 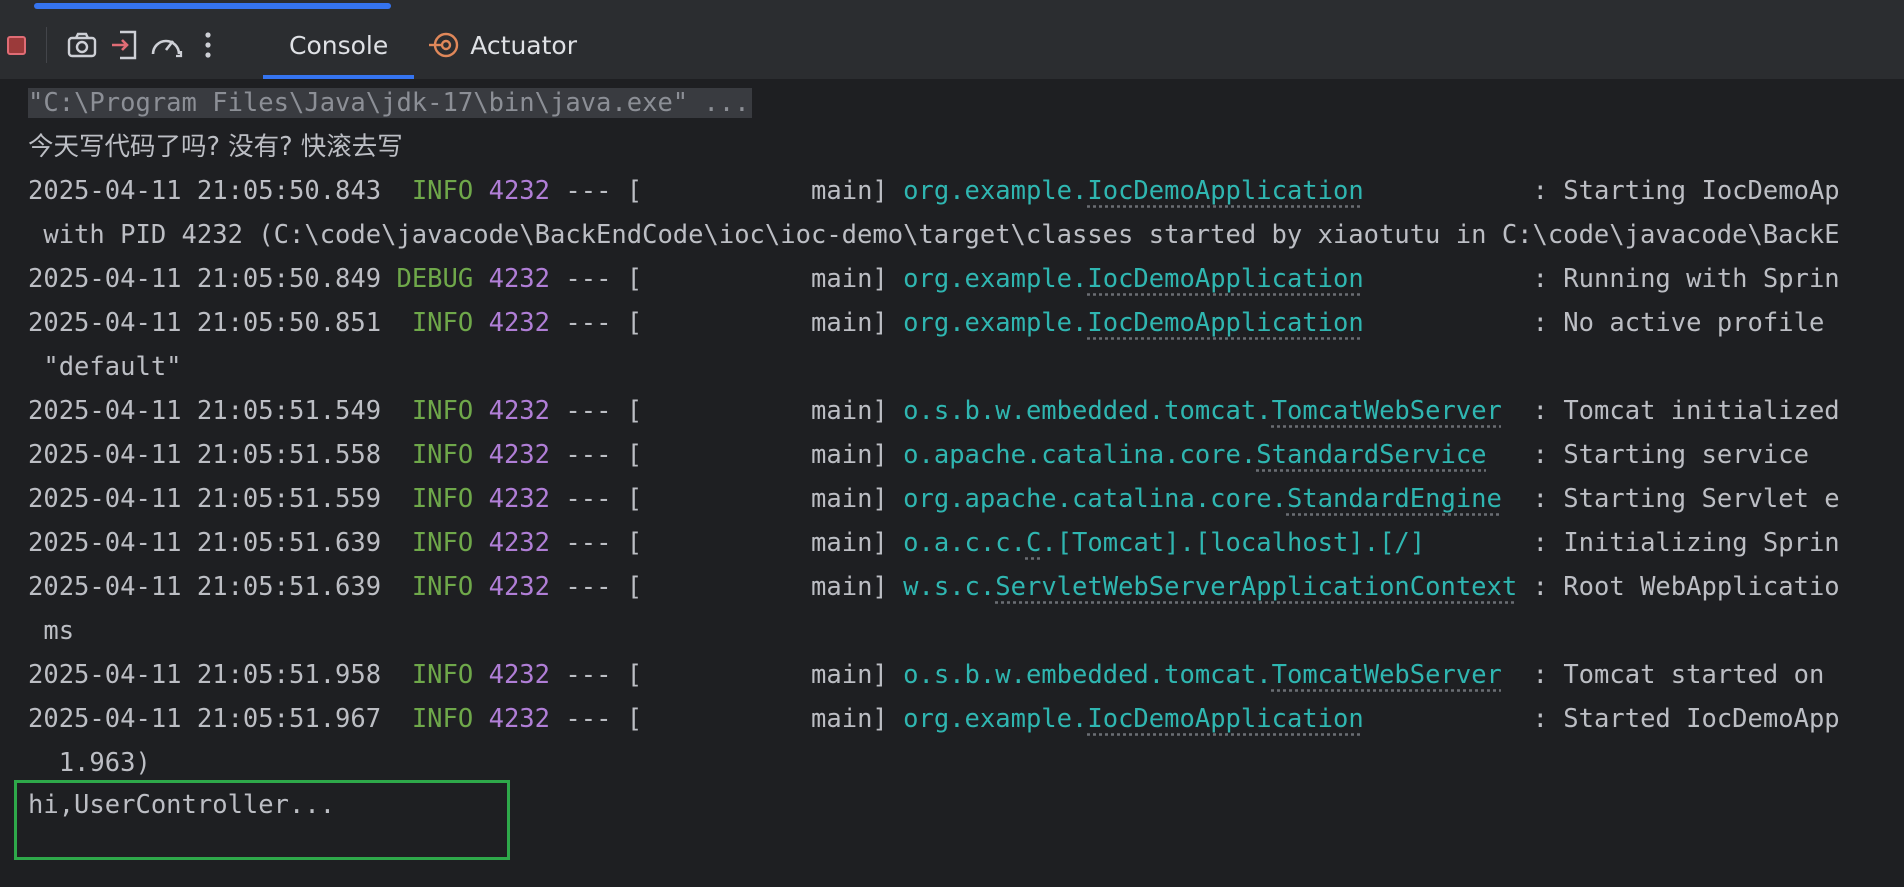 What do you see at coordinates (435, 279) in the screenshot?
I see `log-level: DEBUG` at bounding box center [435, 279].